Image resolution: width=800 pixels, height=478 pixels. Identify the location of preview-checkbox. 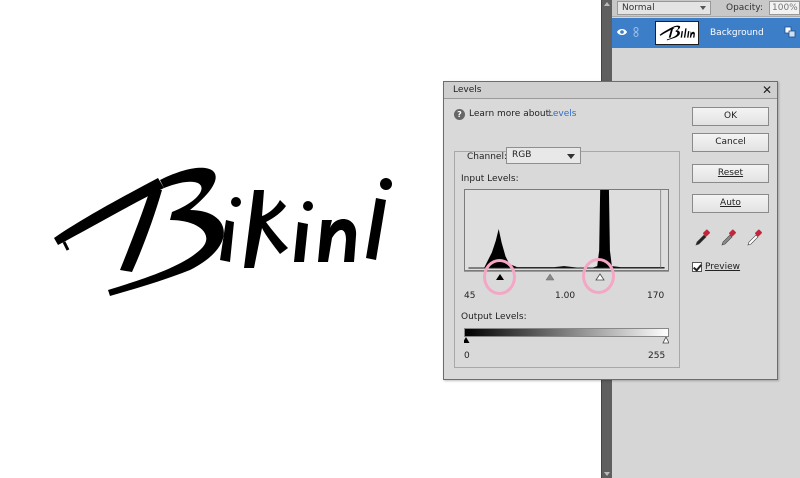
(697, 267).